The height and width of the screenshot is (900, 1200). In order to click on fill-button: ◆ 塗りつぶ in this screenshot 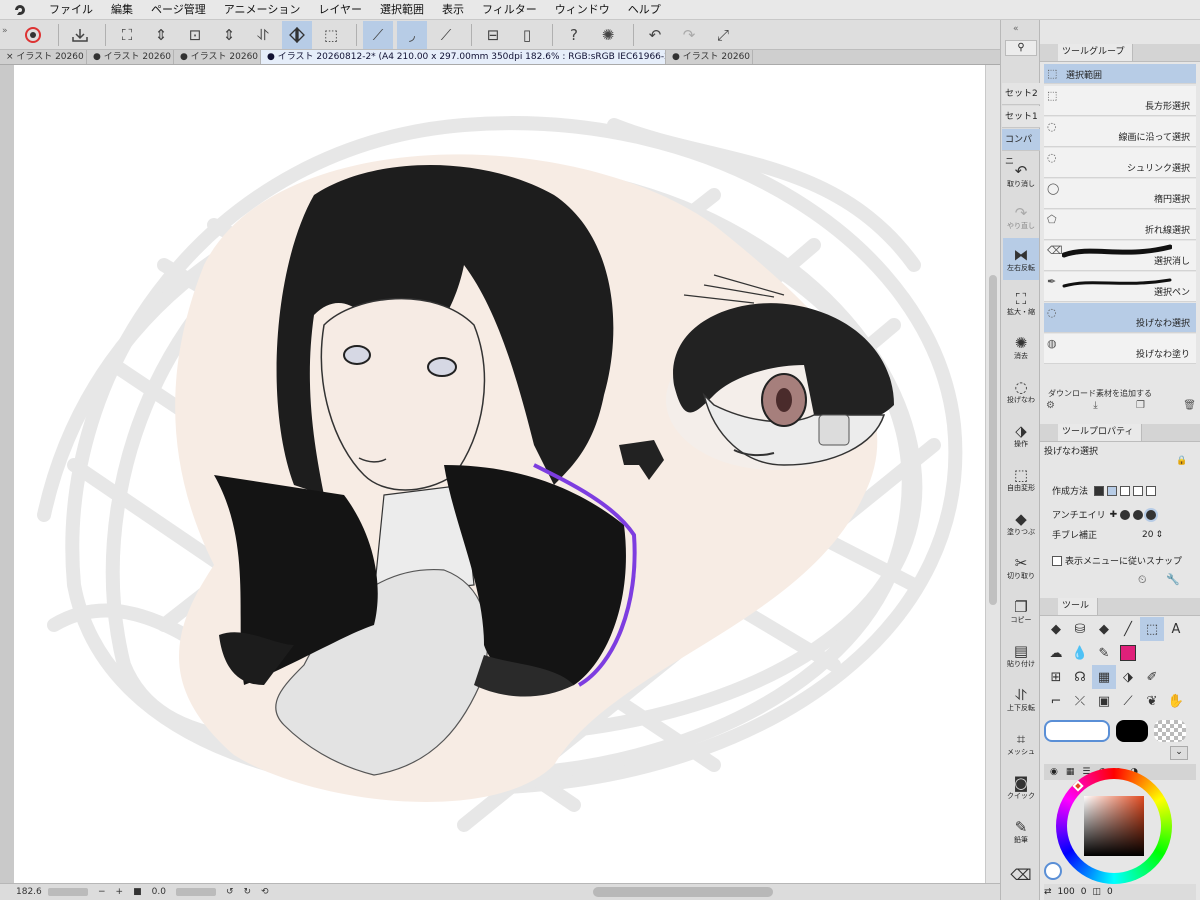, I will do `click(1021, 523)`.